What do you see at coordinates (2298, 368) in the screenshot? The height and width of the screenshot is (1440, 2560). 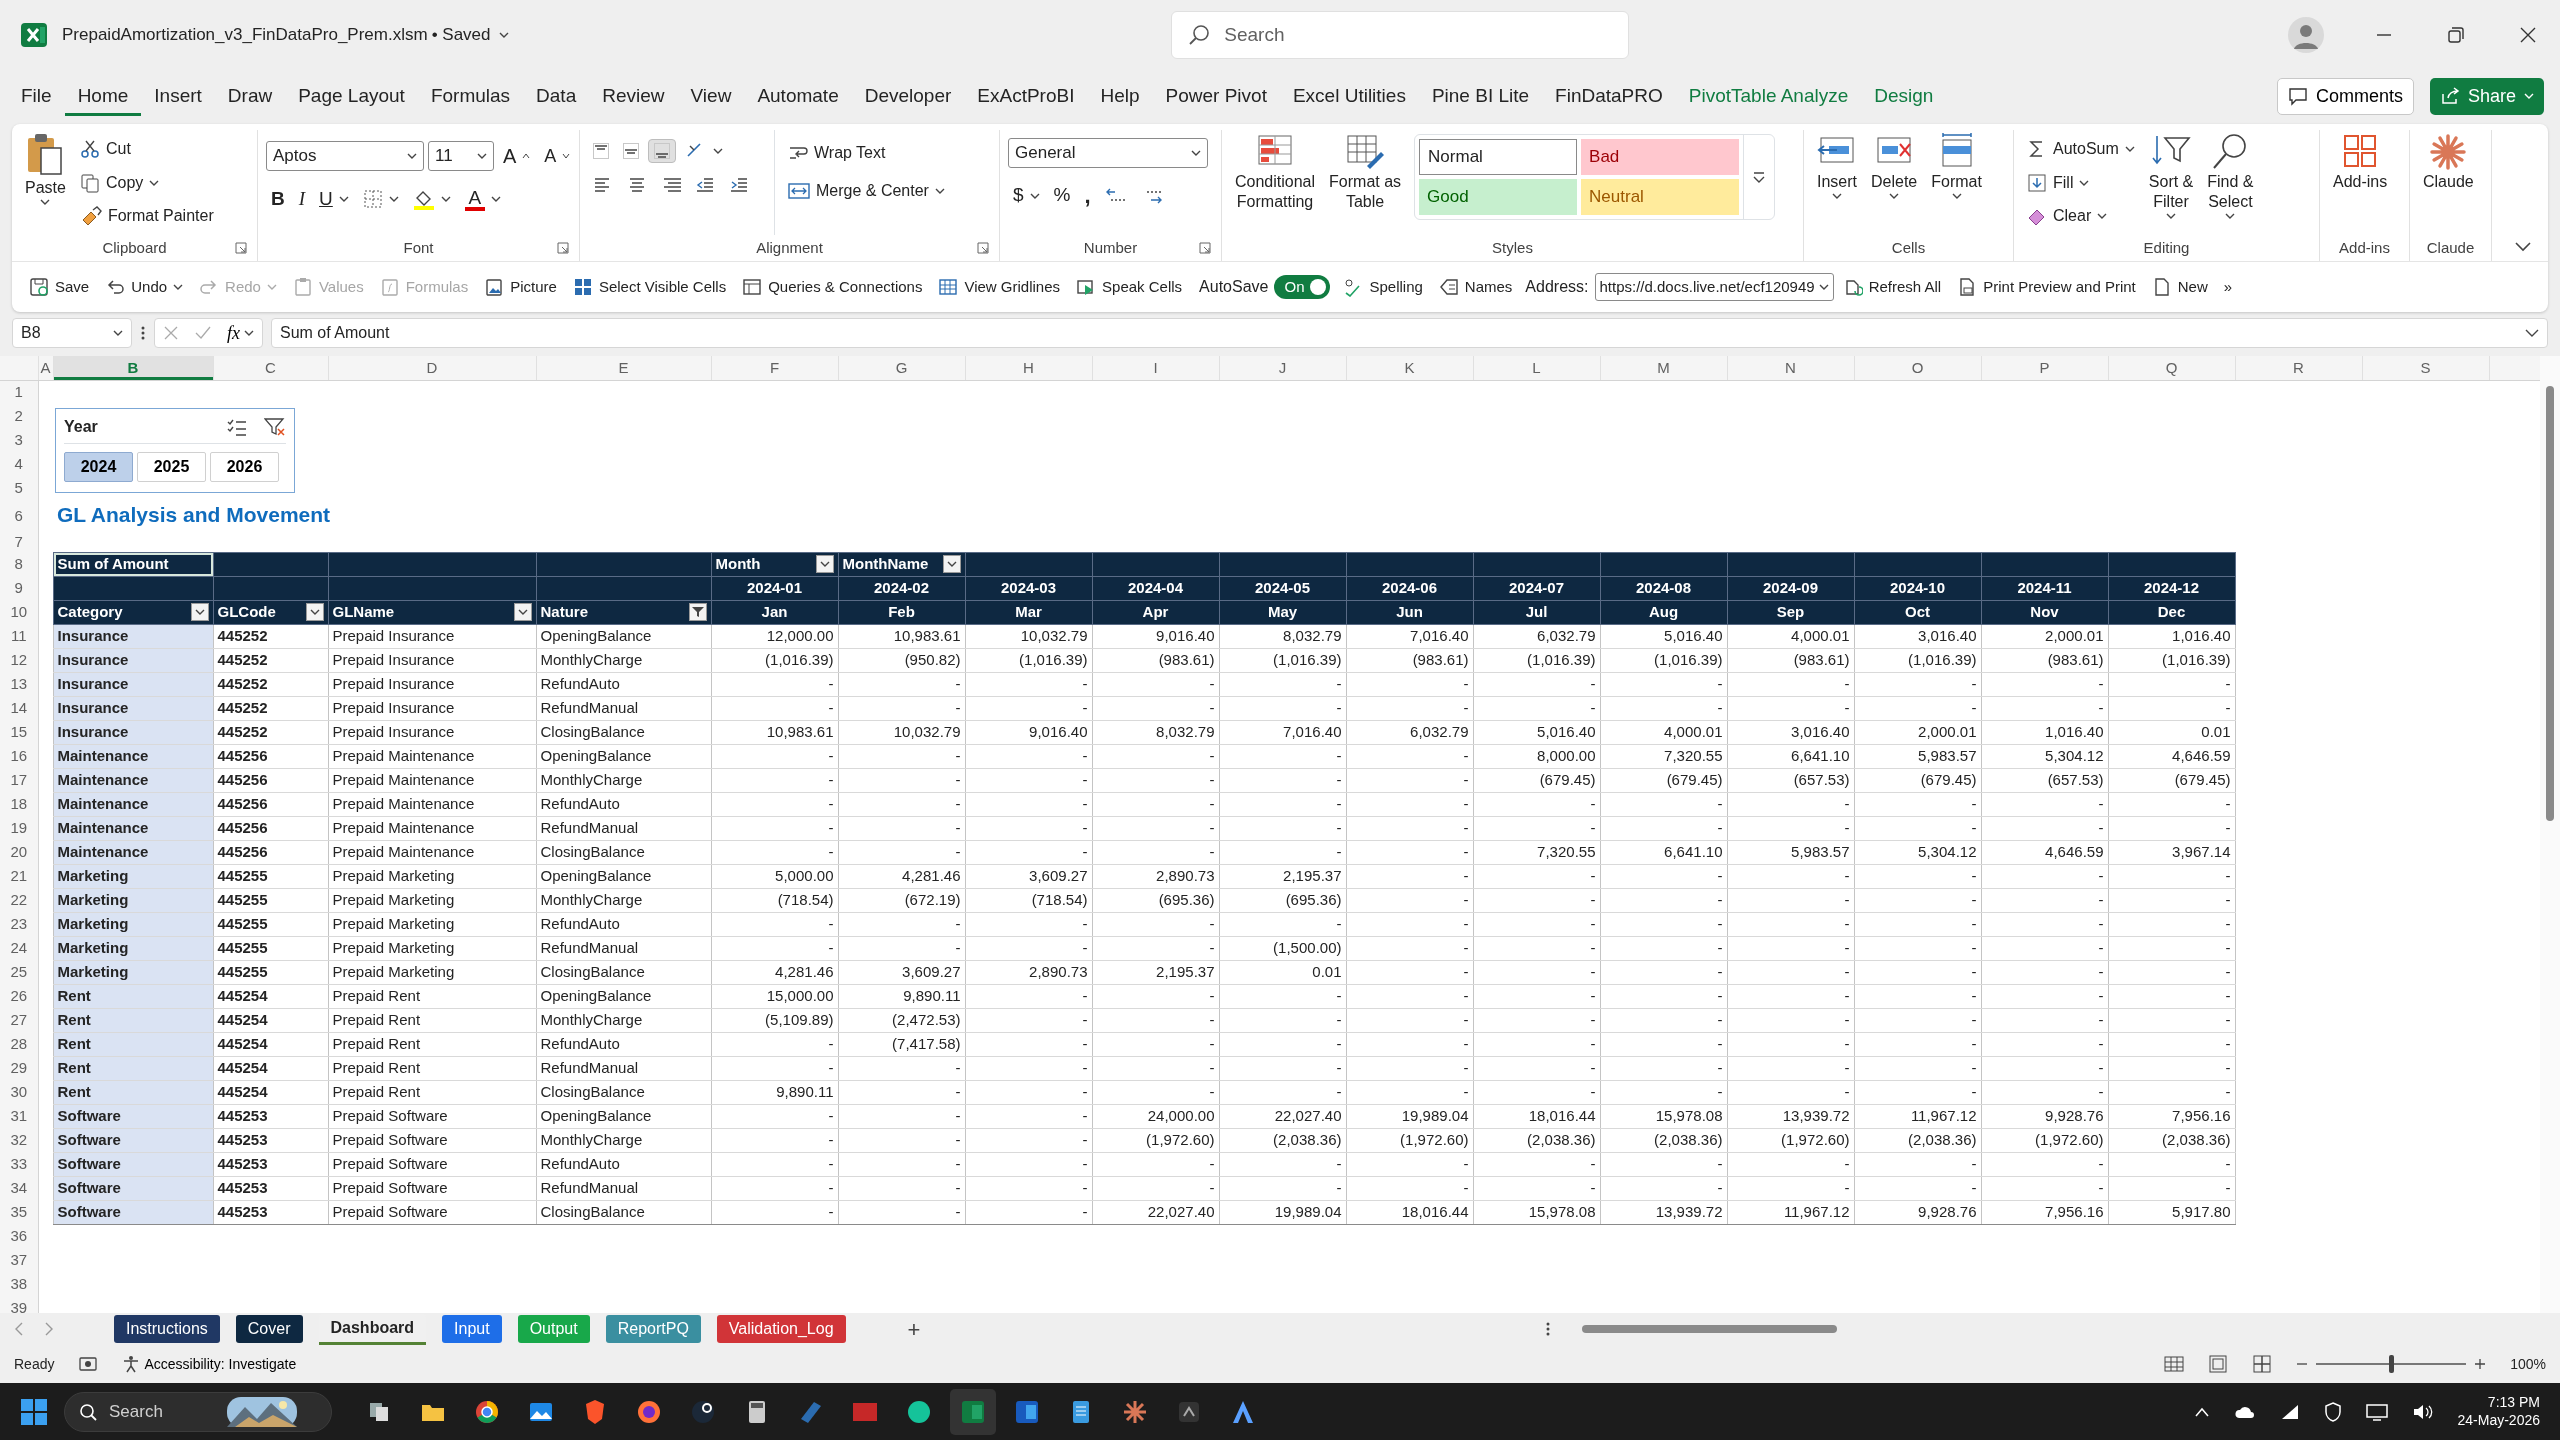 I see `column-header: R` at bounding box center [2298, 368].